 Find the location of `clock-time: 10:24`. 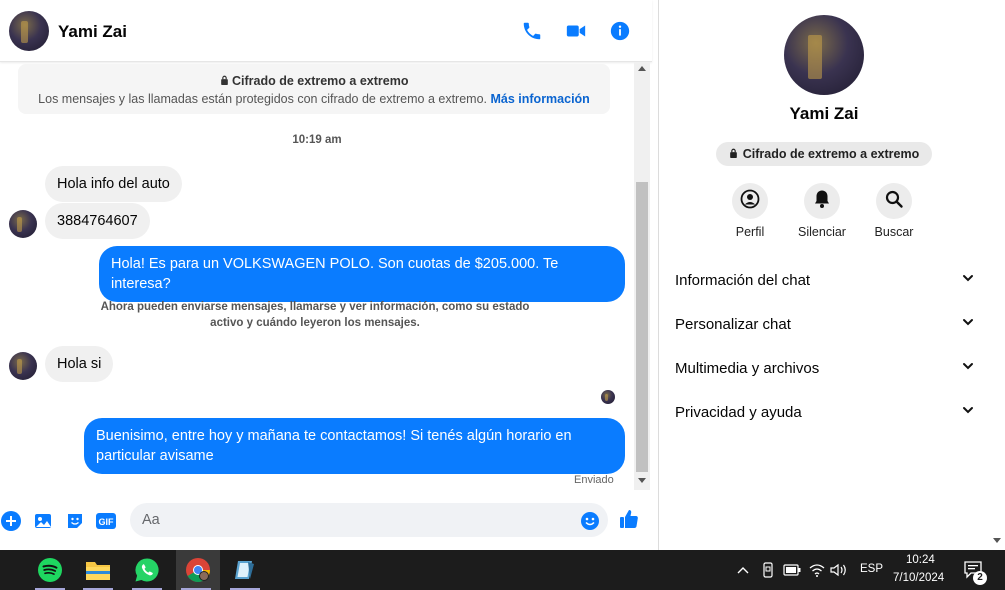

clock-time: 10:24 is located at coordinates (920, 560).